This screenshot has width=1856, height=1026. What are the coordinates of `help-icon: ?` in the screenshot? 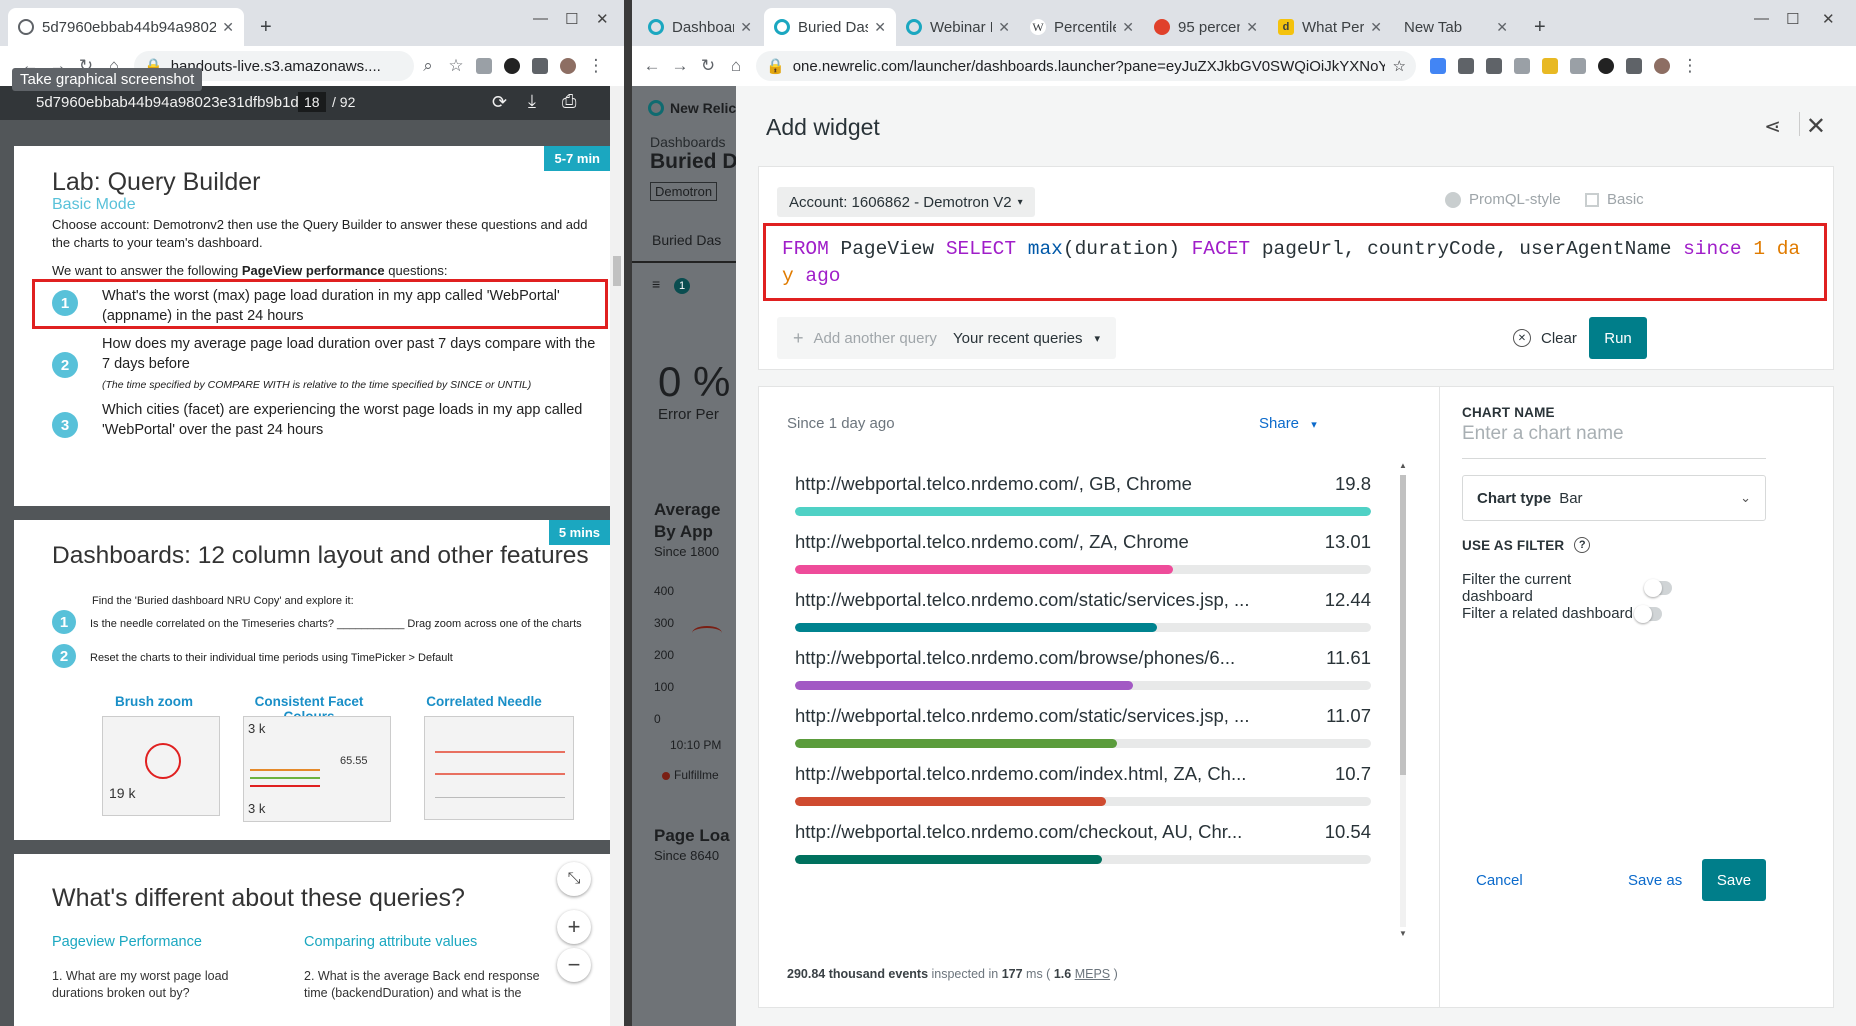 It's located at (1582, 545).